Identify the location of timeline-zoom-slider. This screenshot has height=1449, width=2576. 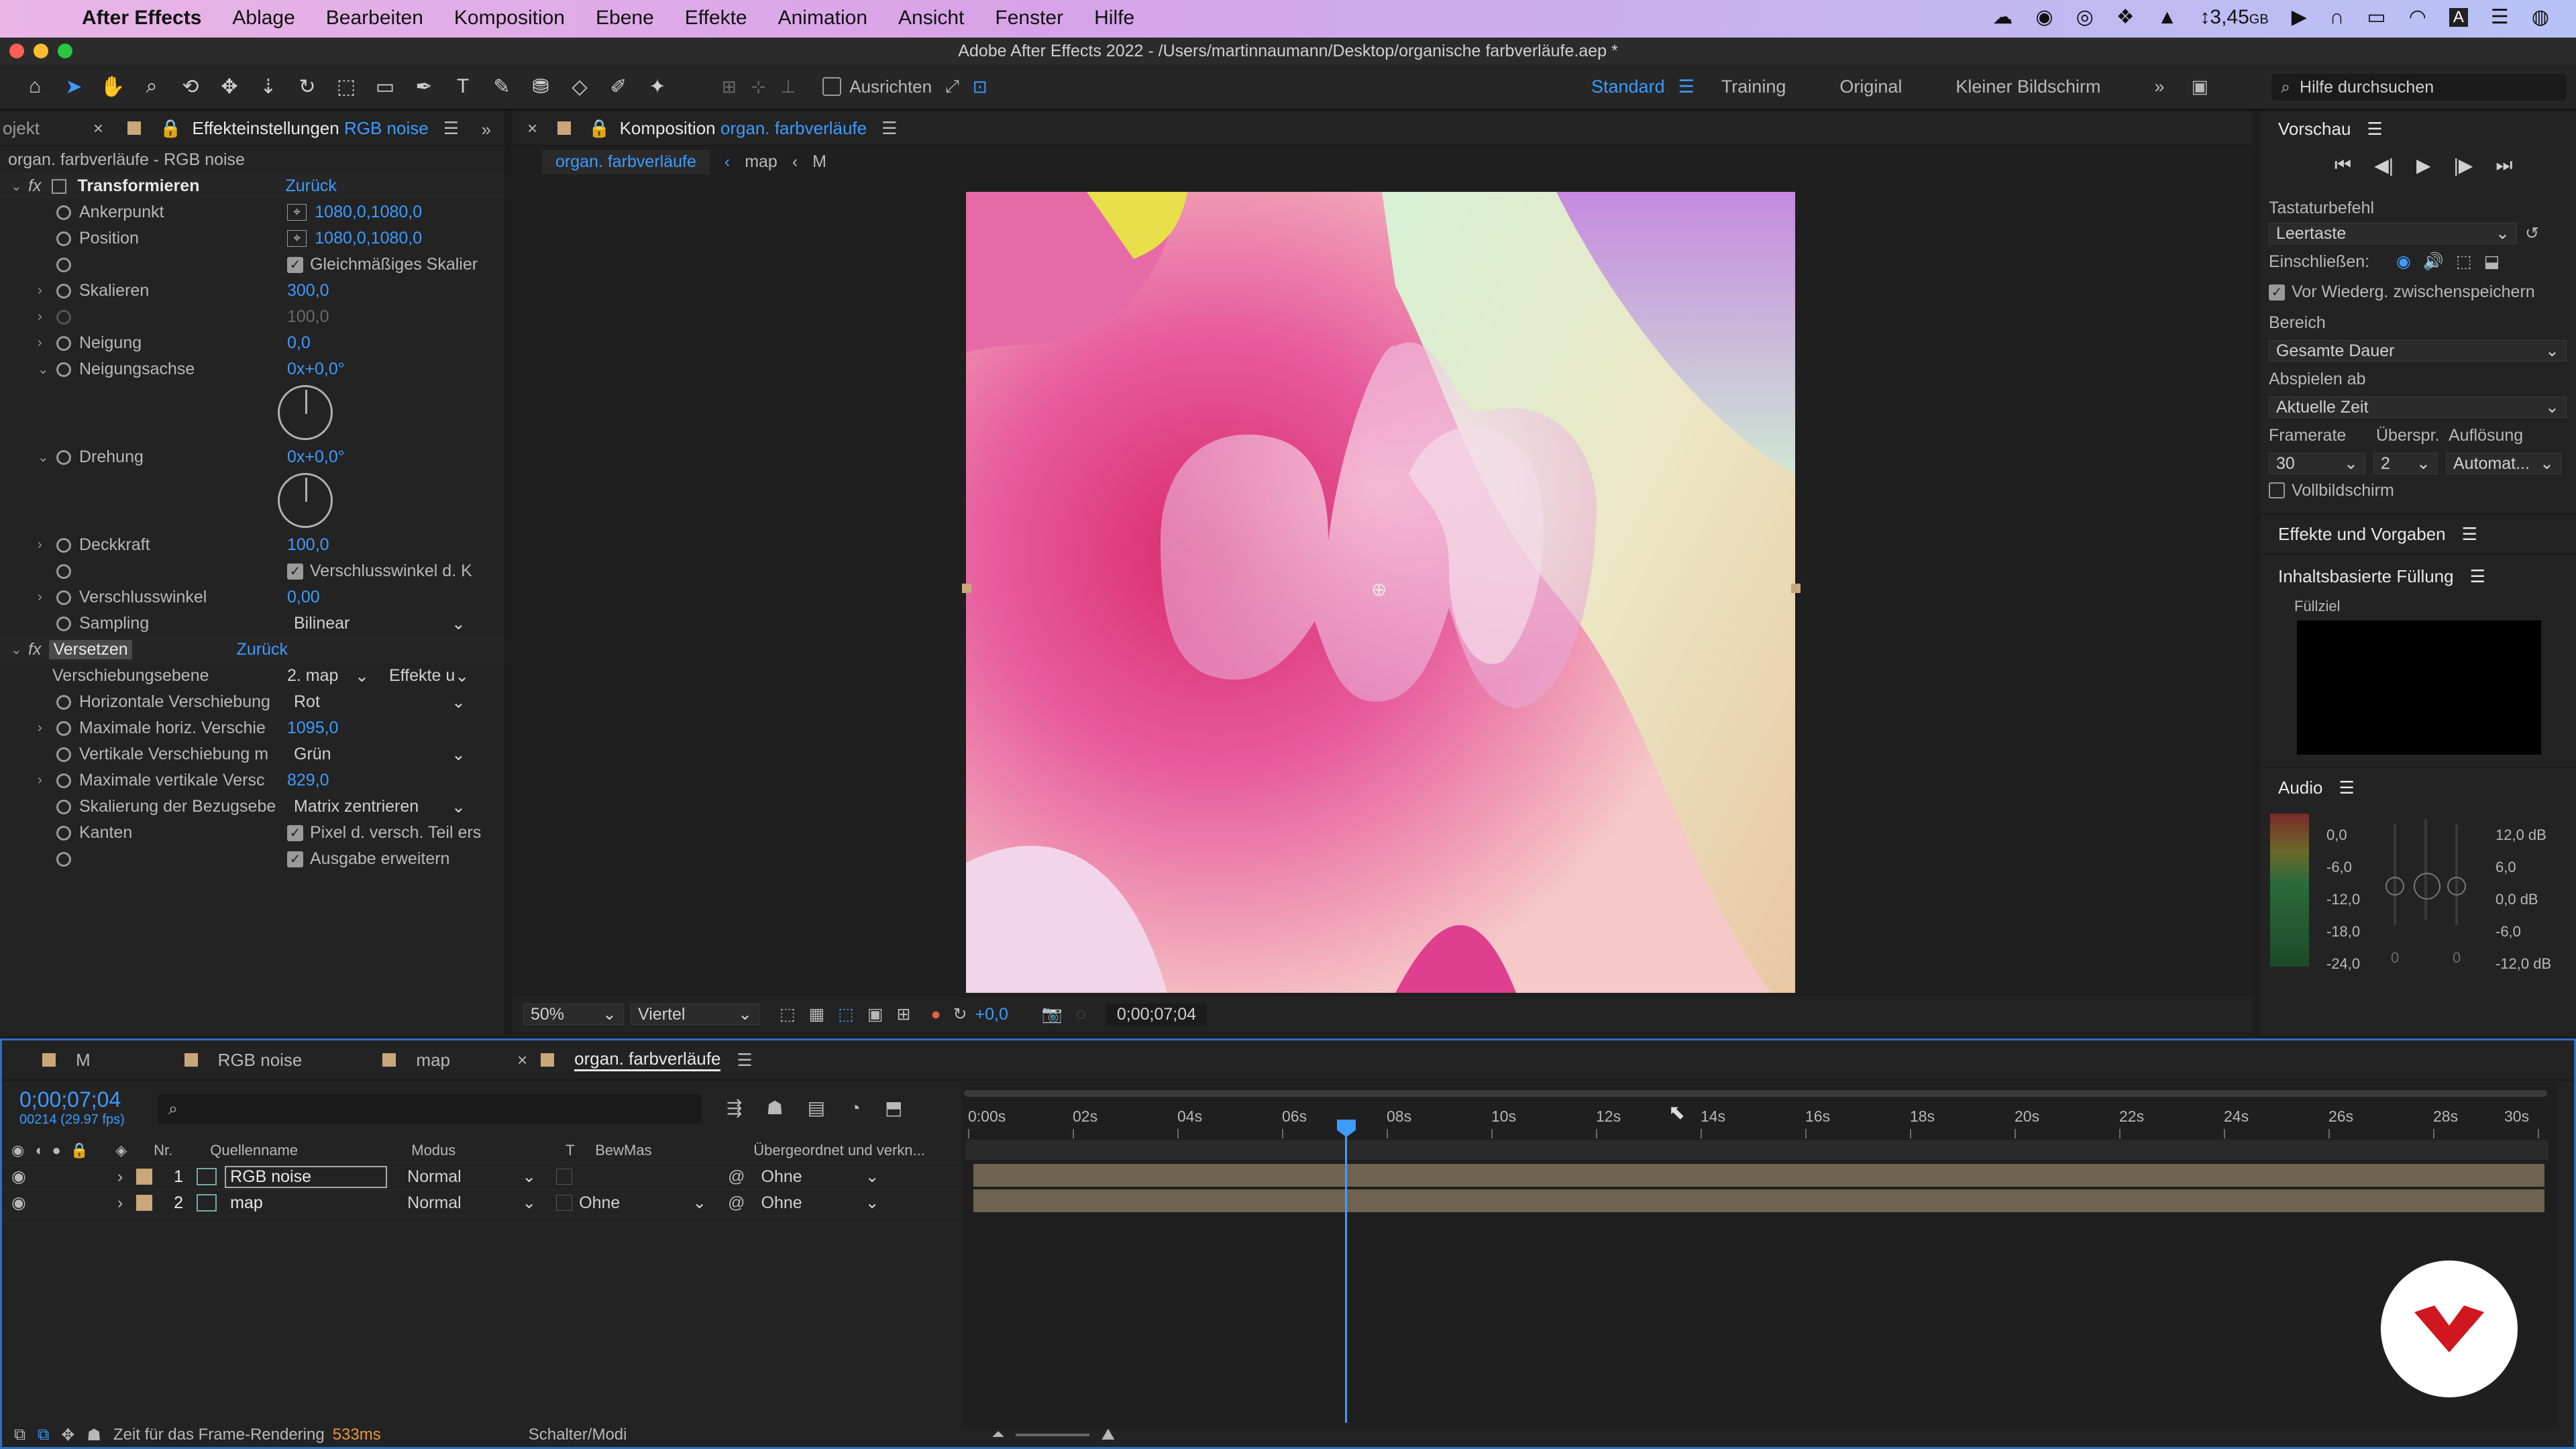
(1052, 1435).